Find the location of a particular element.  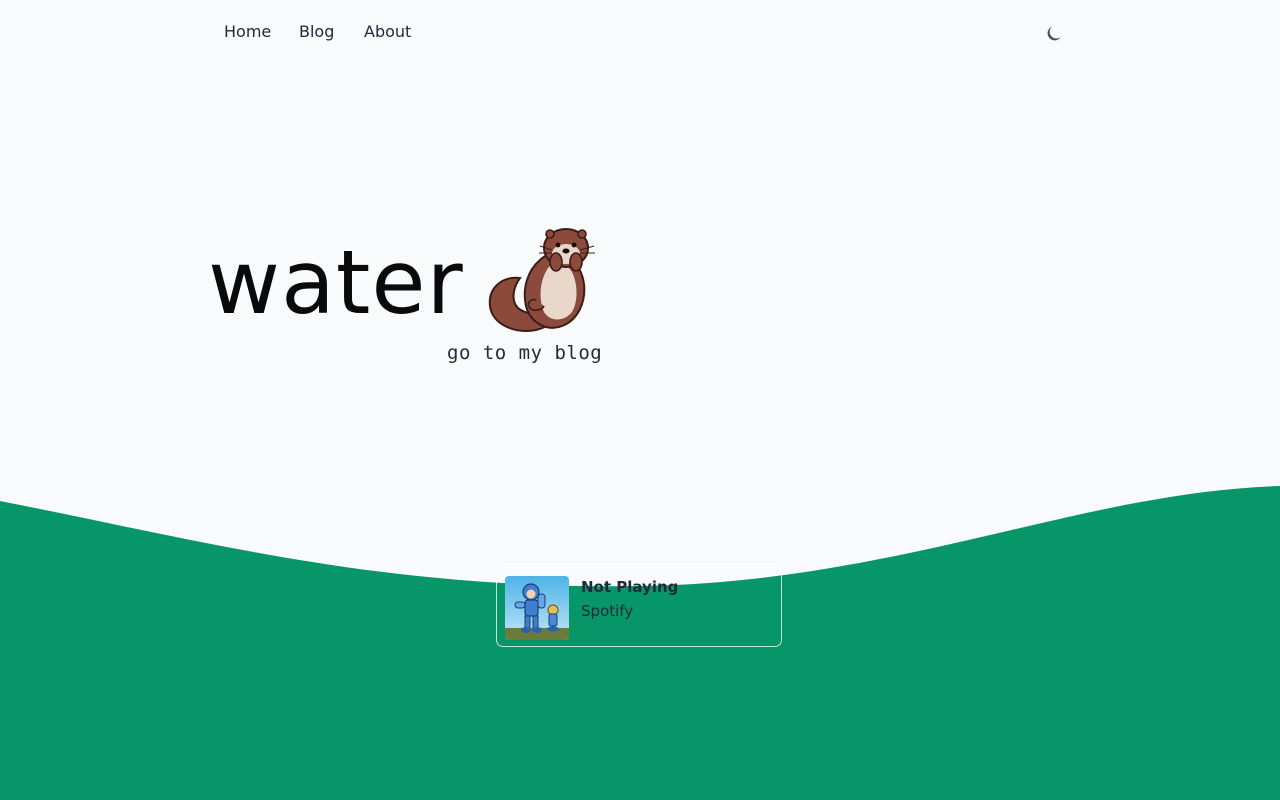

now-playing-card: Not Playing Spotify is located at coordinates (639, 607).